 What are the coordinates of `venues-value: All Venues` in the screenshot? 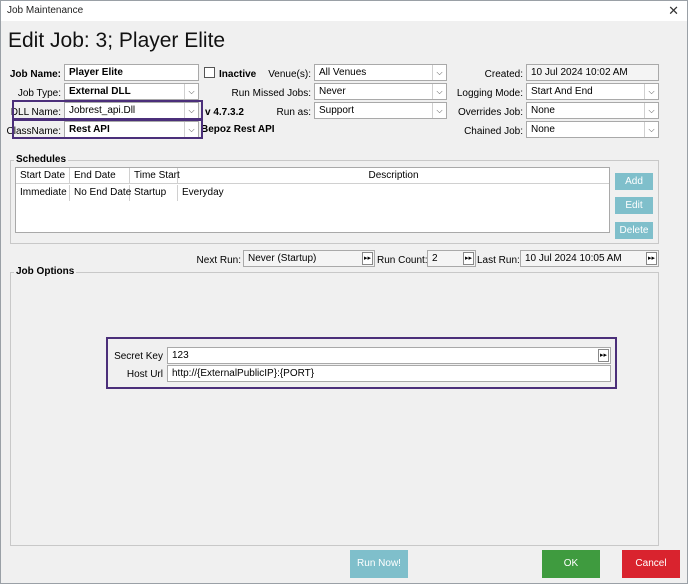 It's located at (343, 72).